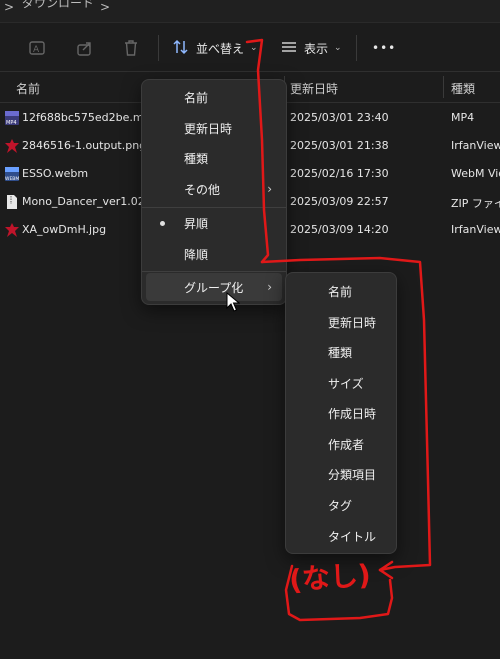 Image resolution: width=500 pixels, height=659 pixels. I want to click on delete-icon, so click(131, 48).